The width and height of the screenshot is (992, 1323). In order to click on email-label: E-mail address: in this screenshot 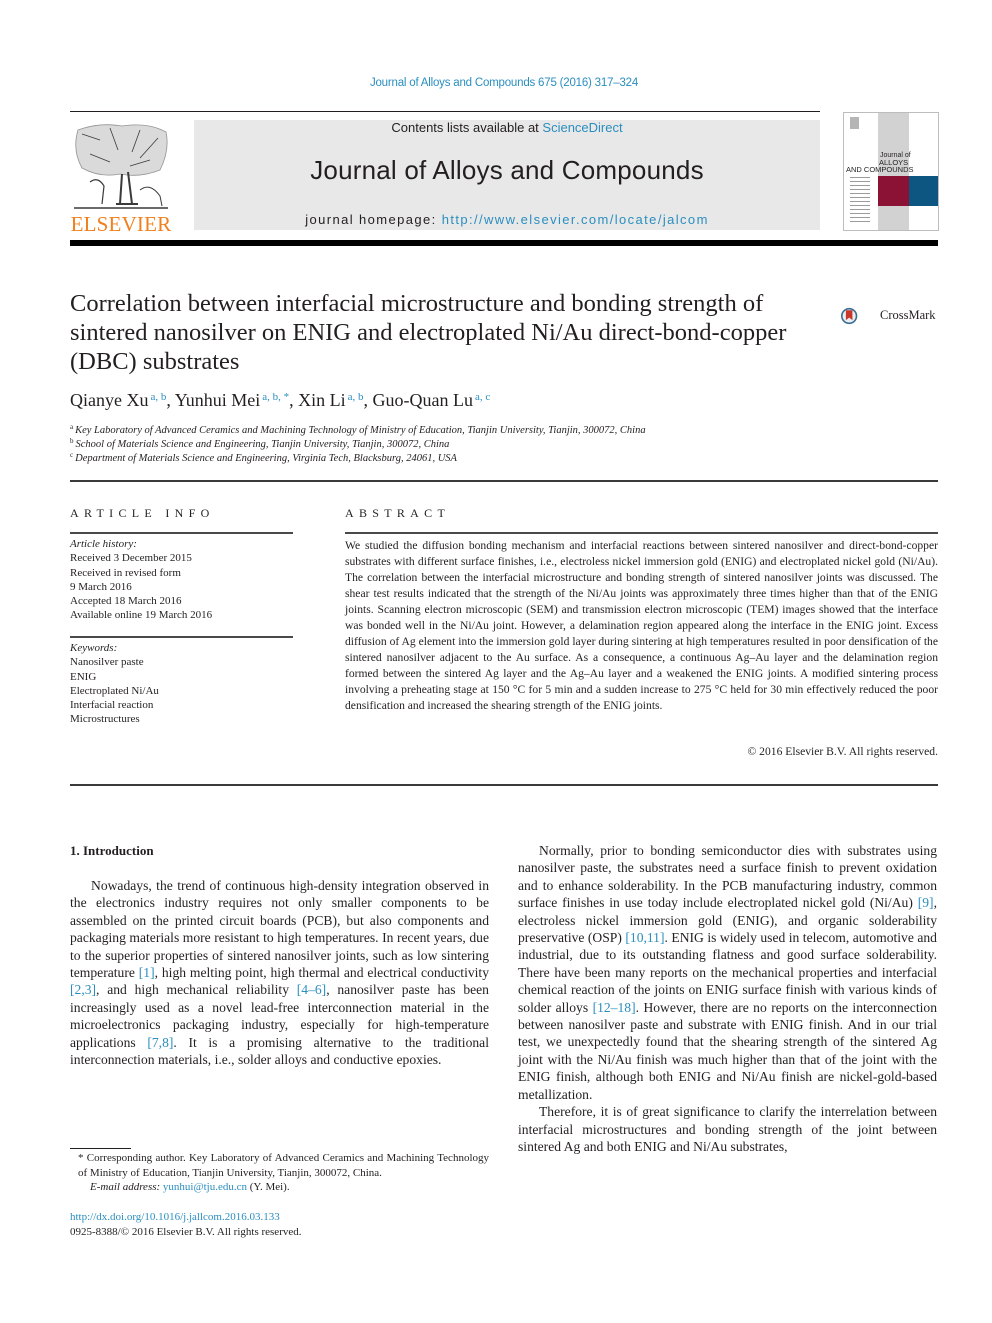, I will do `click(126, 1187)`.